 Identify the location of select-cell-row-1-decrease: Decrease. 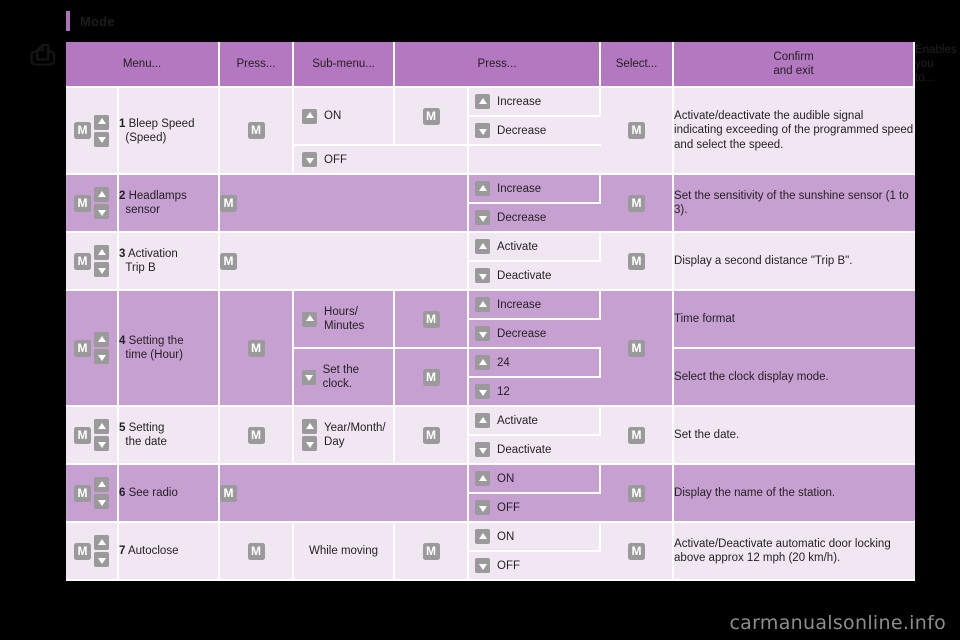
(535, 131).